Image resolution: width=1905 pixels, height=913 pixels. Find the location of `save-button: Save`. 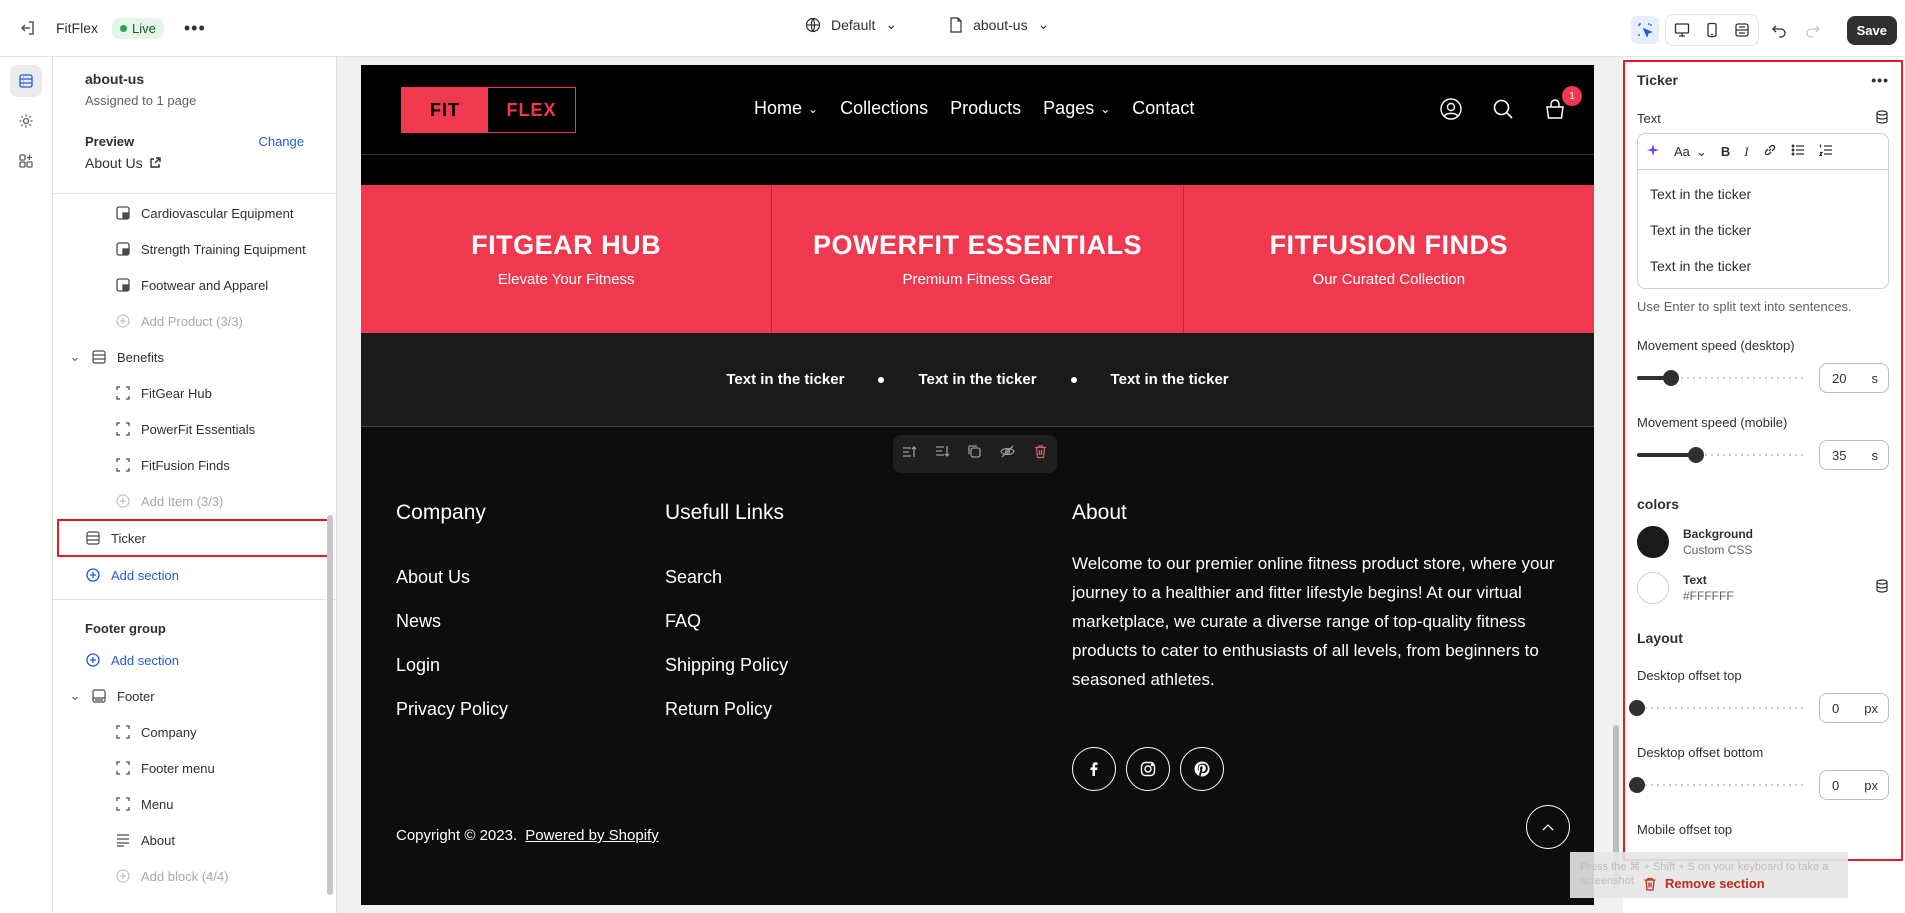

save-button: Save is located at coordinates (1871, 30).